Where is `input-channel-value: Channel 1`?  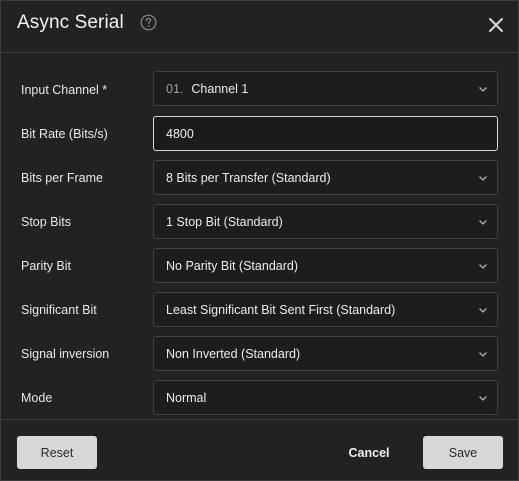
input-channel-value: Channel 1 is located at coordinates (220, 88).